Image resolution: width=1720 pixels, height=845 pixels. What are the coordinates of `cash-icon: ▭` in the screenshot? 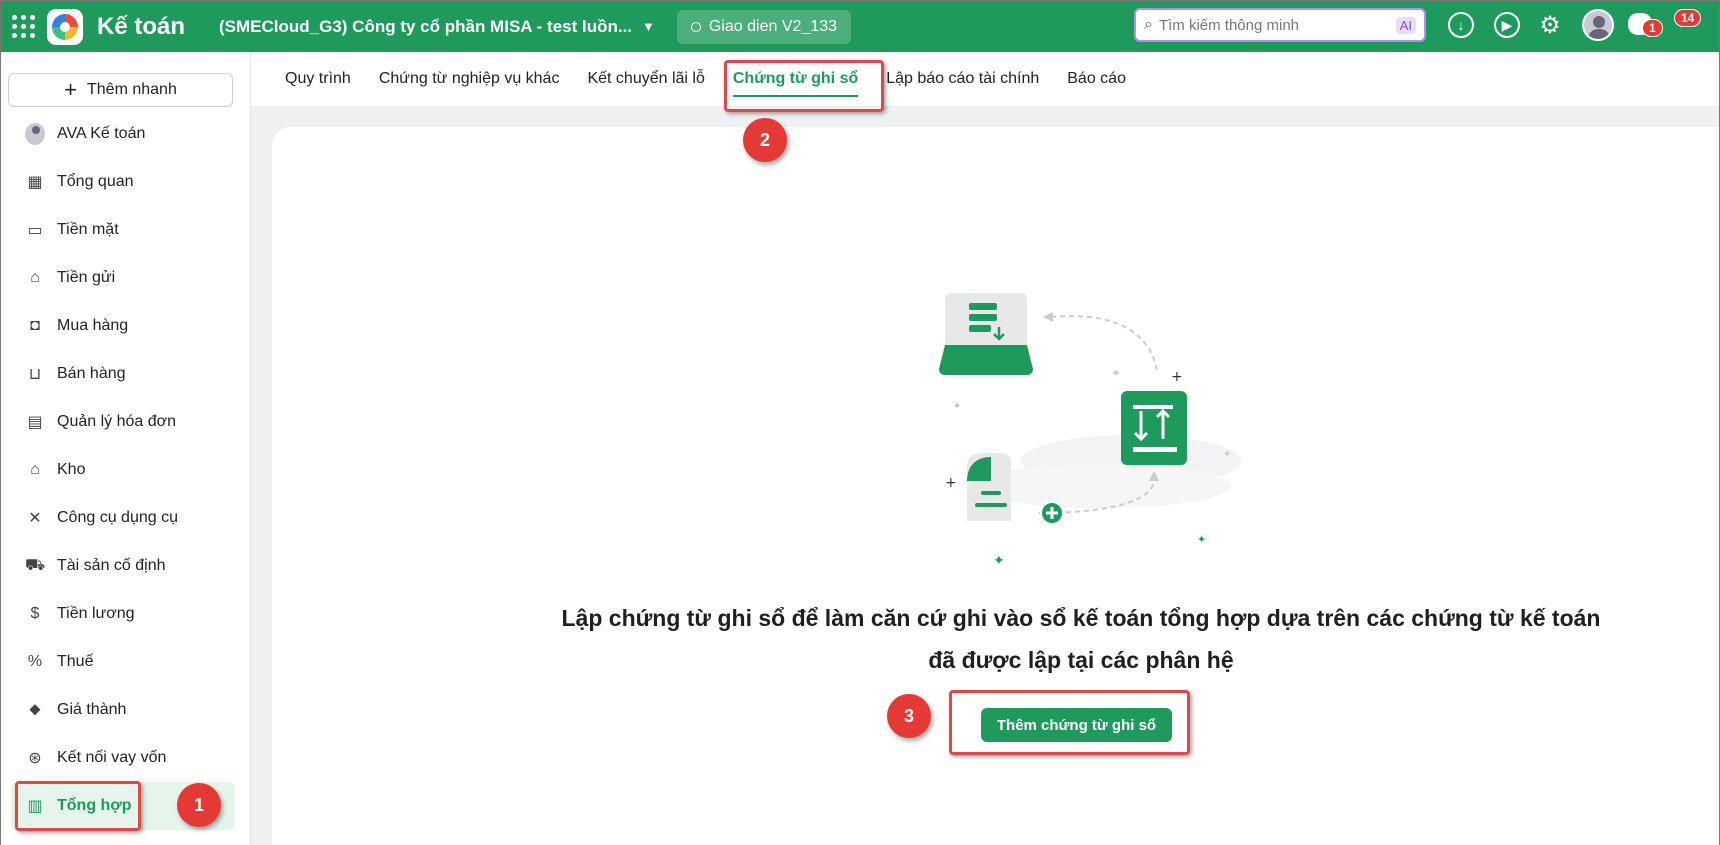 It's located at (35, 230).